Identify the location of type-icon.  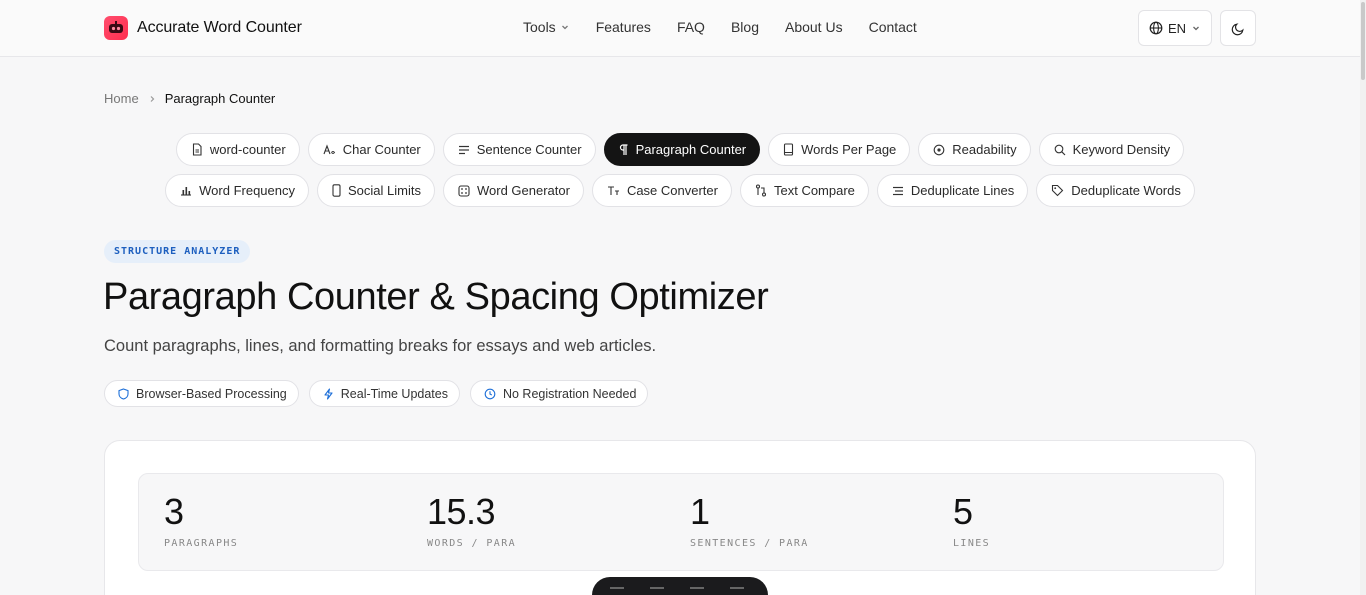
(329, 148).